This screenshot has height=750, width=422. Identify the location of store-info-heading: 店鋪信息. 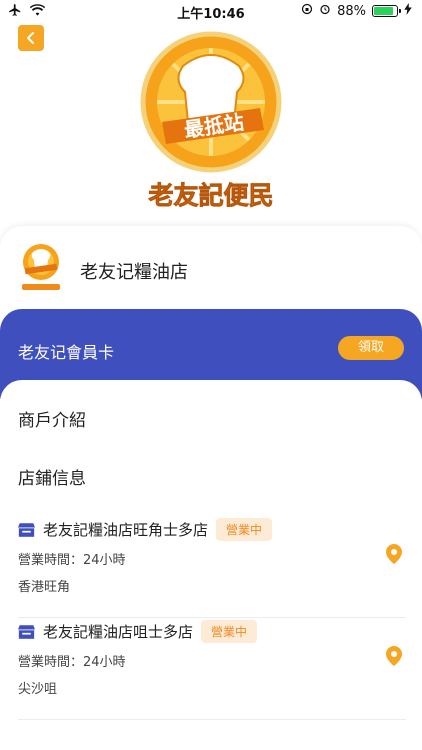
(52, 479).